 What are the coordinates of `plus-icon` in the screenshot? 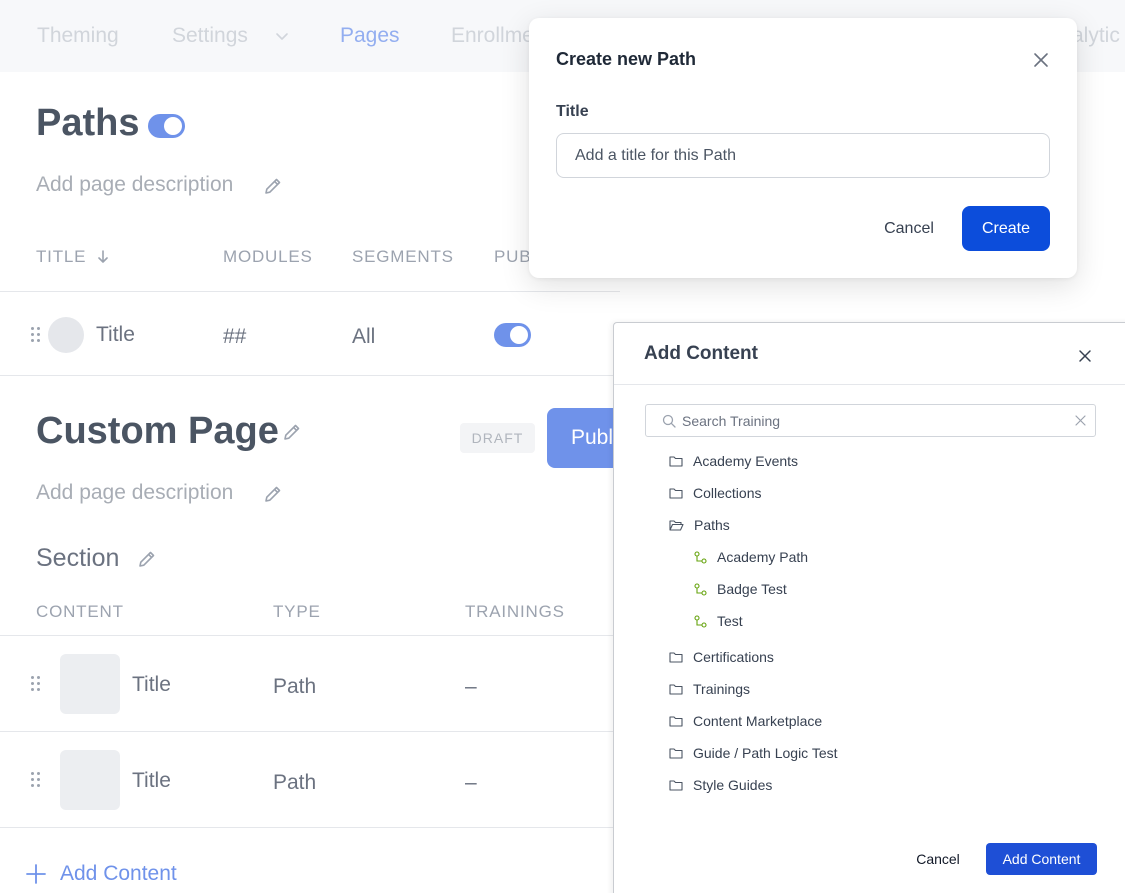 It's located at (36, 874).